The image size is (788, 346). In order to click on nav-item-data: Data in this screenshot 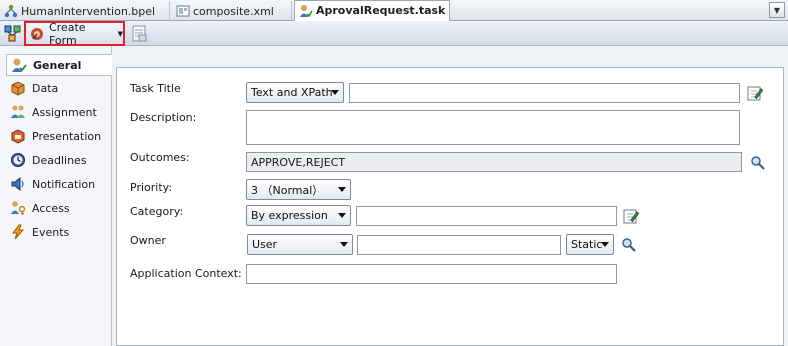, I will do `click(60, 88)`.